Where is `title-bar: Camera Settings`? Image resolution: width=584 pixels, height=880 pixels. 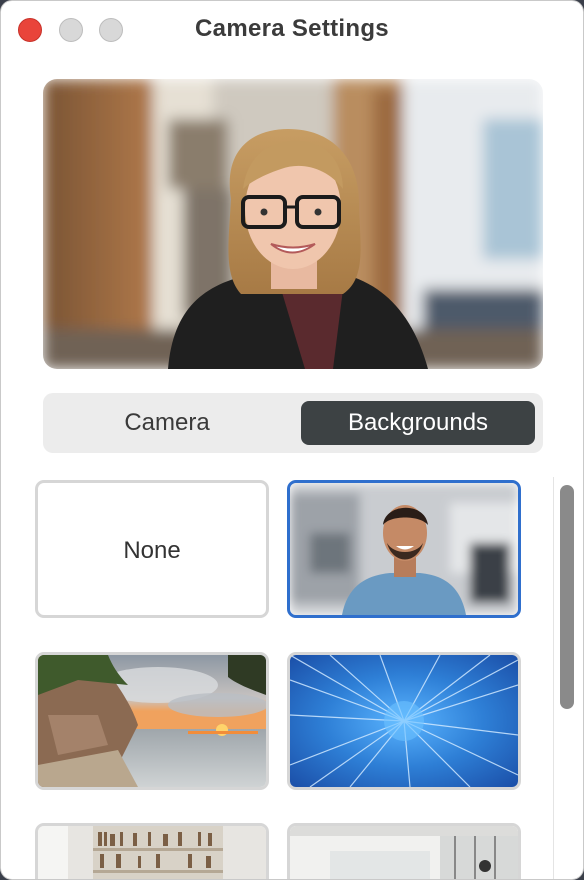 title-bar: Camera Settings is located at coordinates (292, 30).